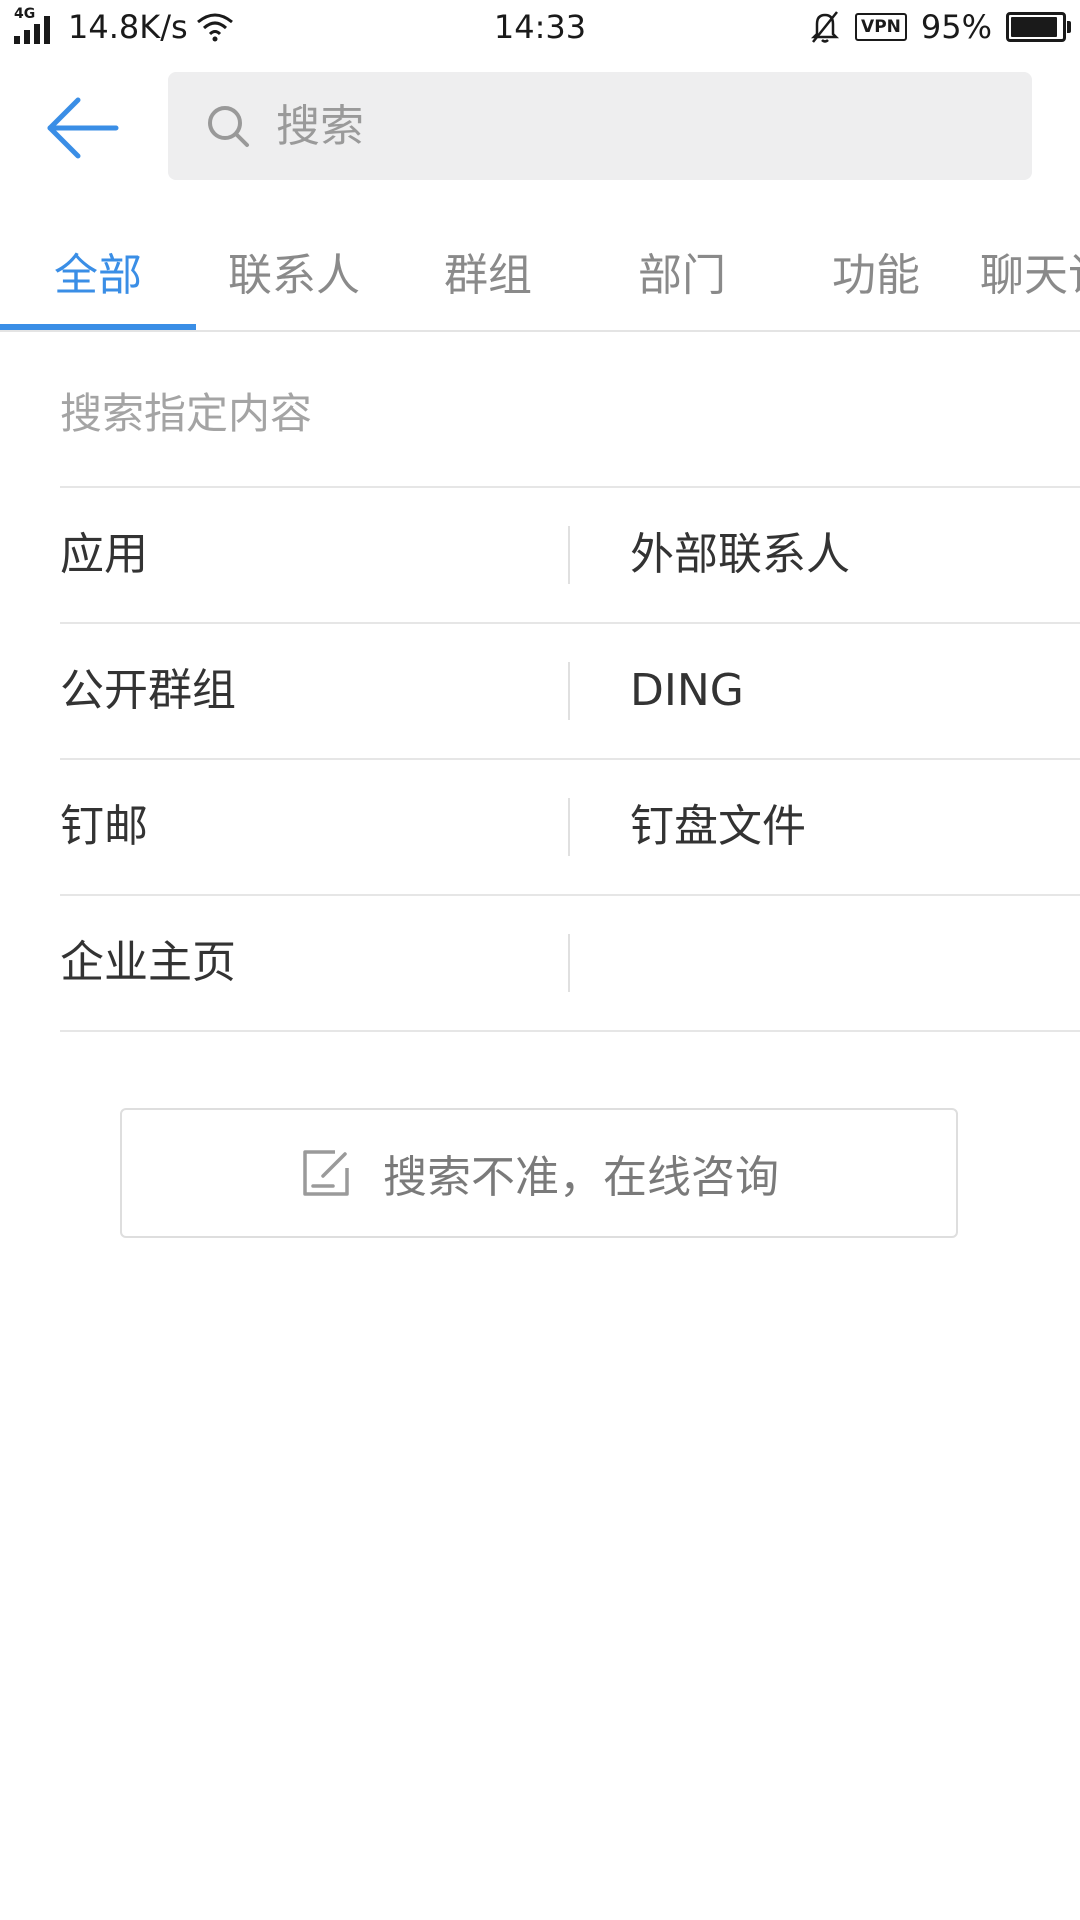 This screenshot has width=1080, height=1920. What do you see at coordinates (581, 1177) in the screenshot?
I see `online-consult-label: 搜索不准，在线咨询` at bounding box center [581, 1177].